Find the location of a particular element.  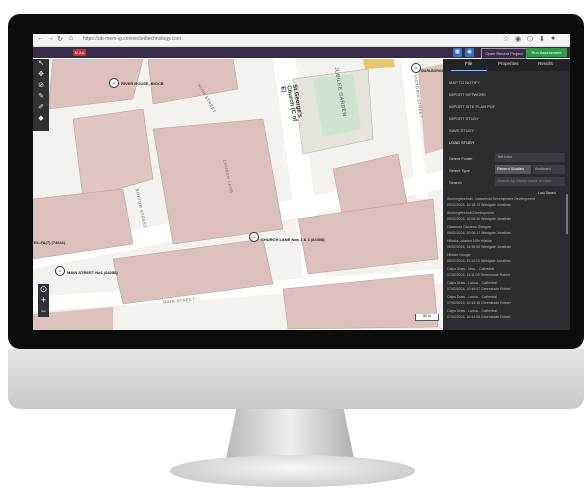

map-label-left-edge: EL-FA(7) (74641) is located at coordinates (50, 242).